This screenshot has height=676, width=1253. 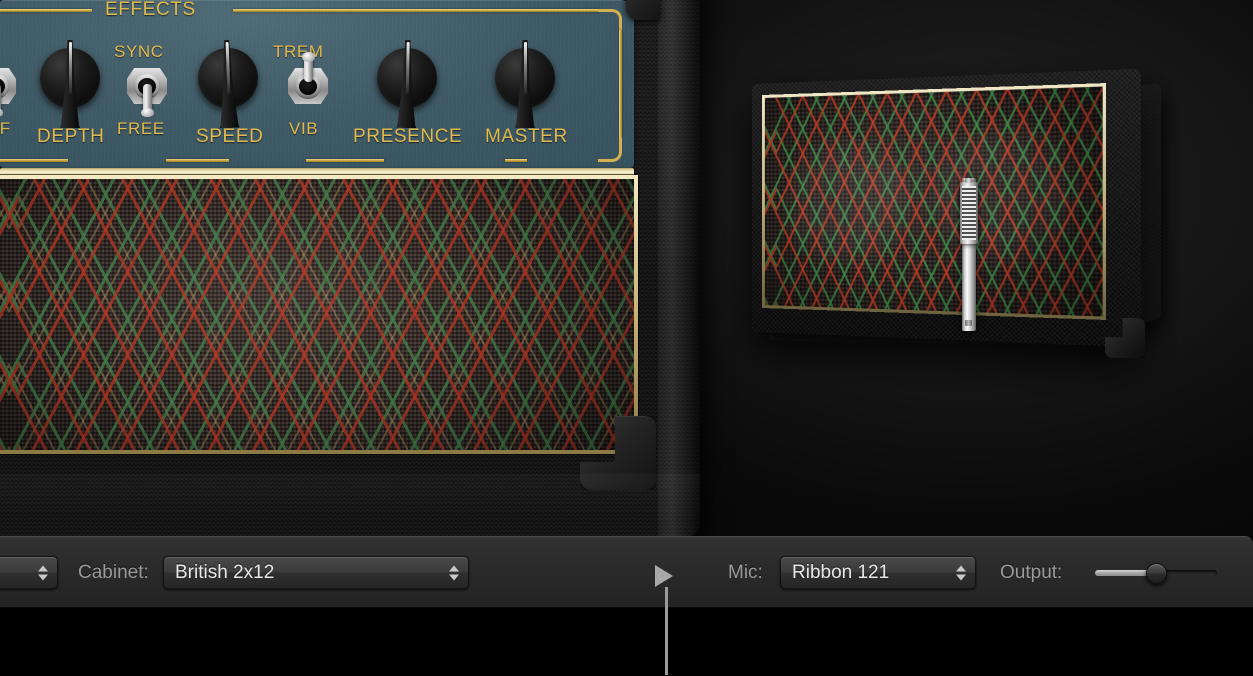 I want to click on speed-label: SPEED, so click(x=230, y=136).